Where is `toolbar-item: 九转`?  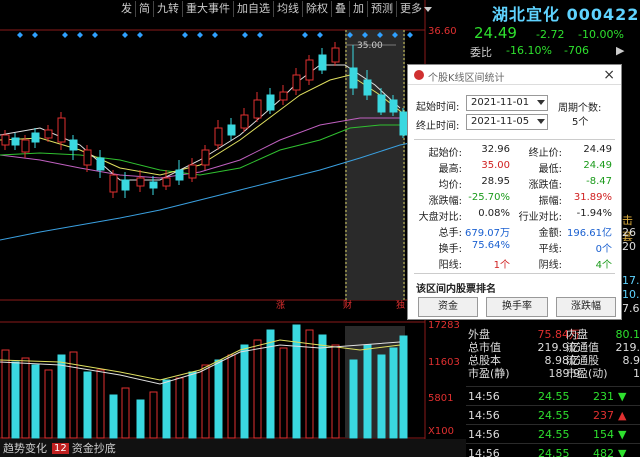
toolbar-item: 九转 is located at coordinates (168, 9).